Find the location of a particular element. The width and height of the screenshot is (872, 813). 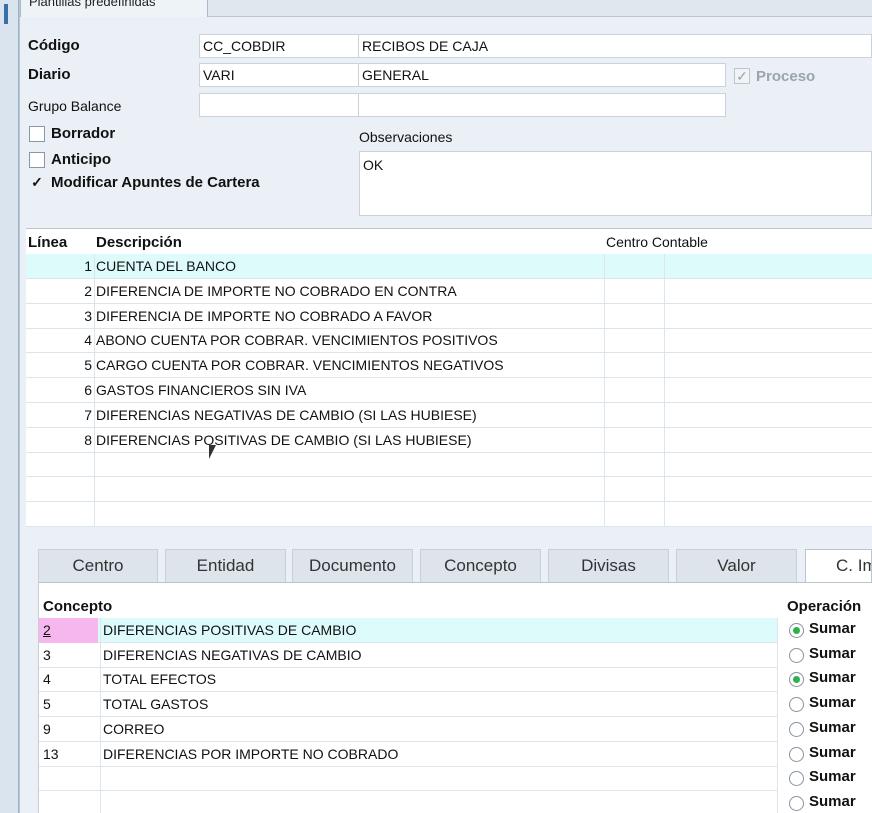

concepto-code-cell: 4 is located at coordinates (47, 679).